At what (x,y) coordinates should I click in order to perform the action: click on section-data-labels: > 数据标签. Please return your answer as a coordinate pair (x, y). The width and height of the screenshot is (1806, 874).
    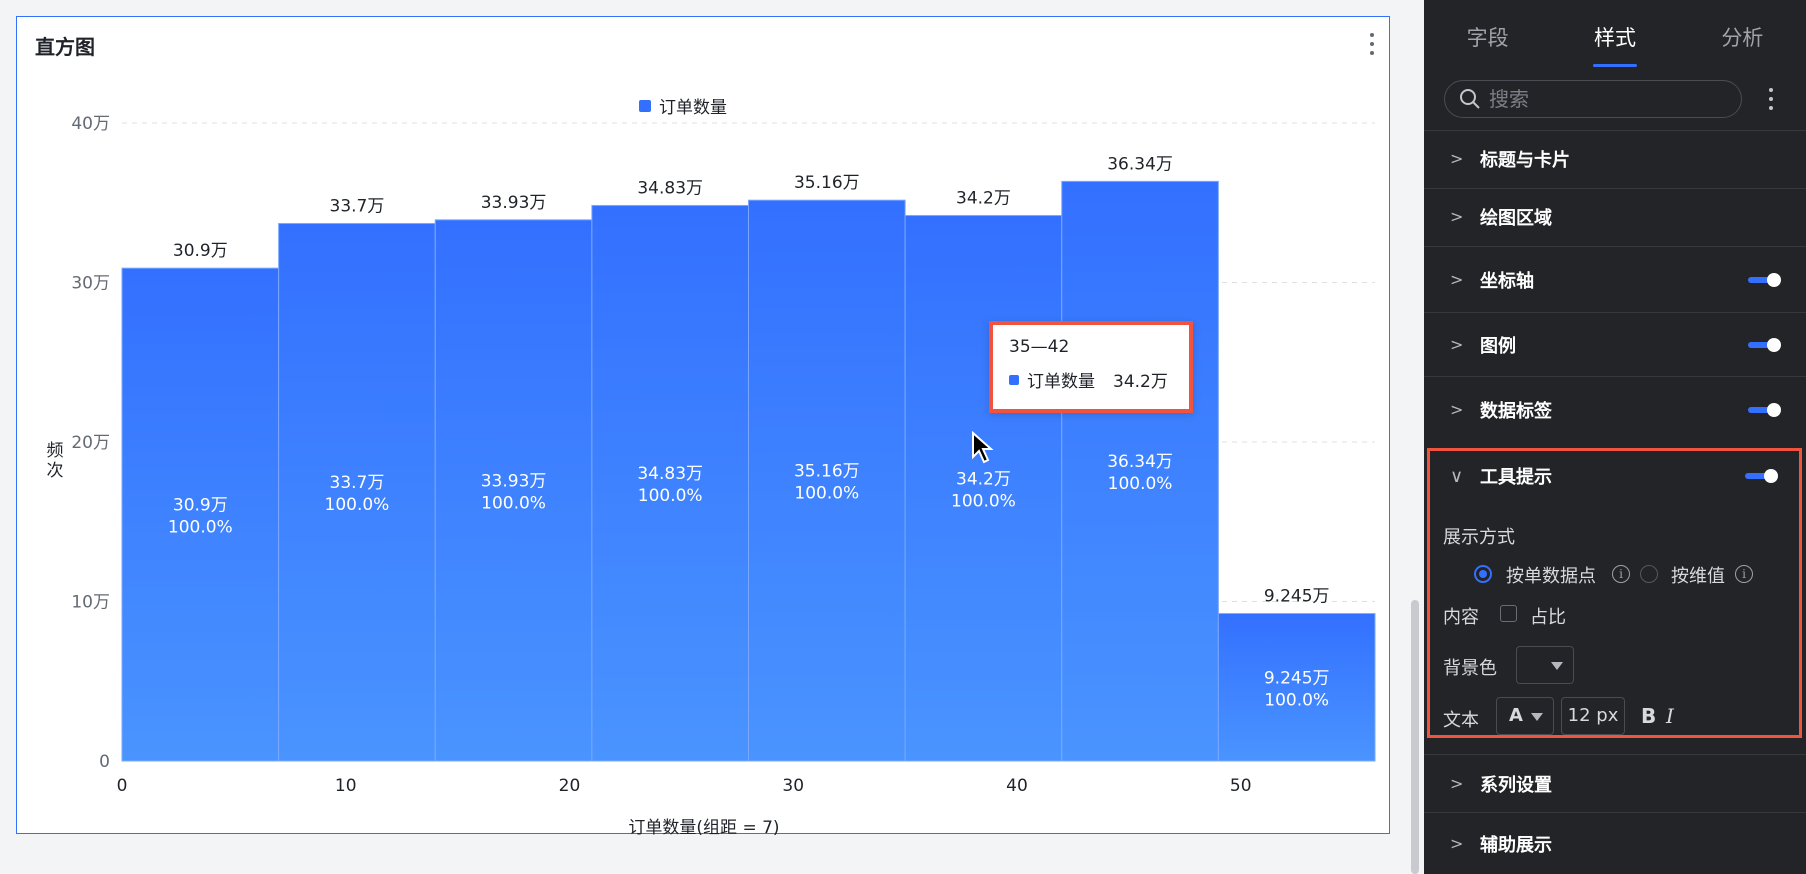
    Looking at the image, I should click on (1615, 409).